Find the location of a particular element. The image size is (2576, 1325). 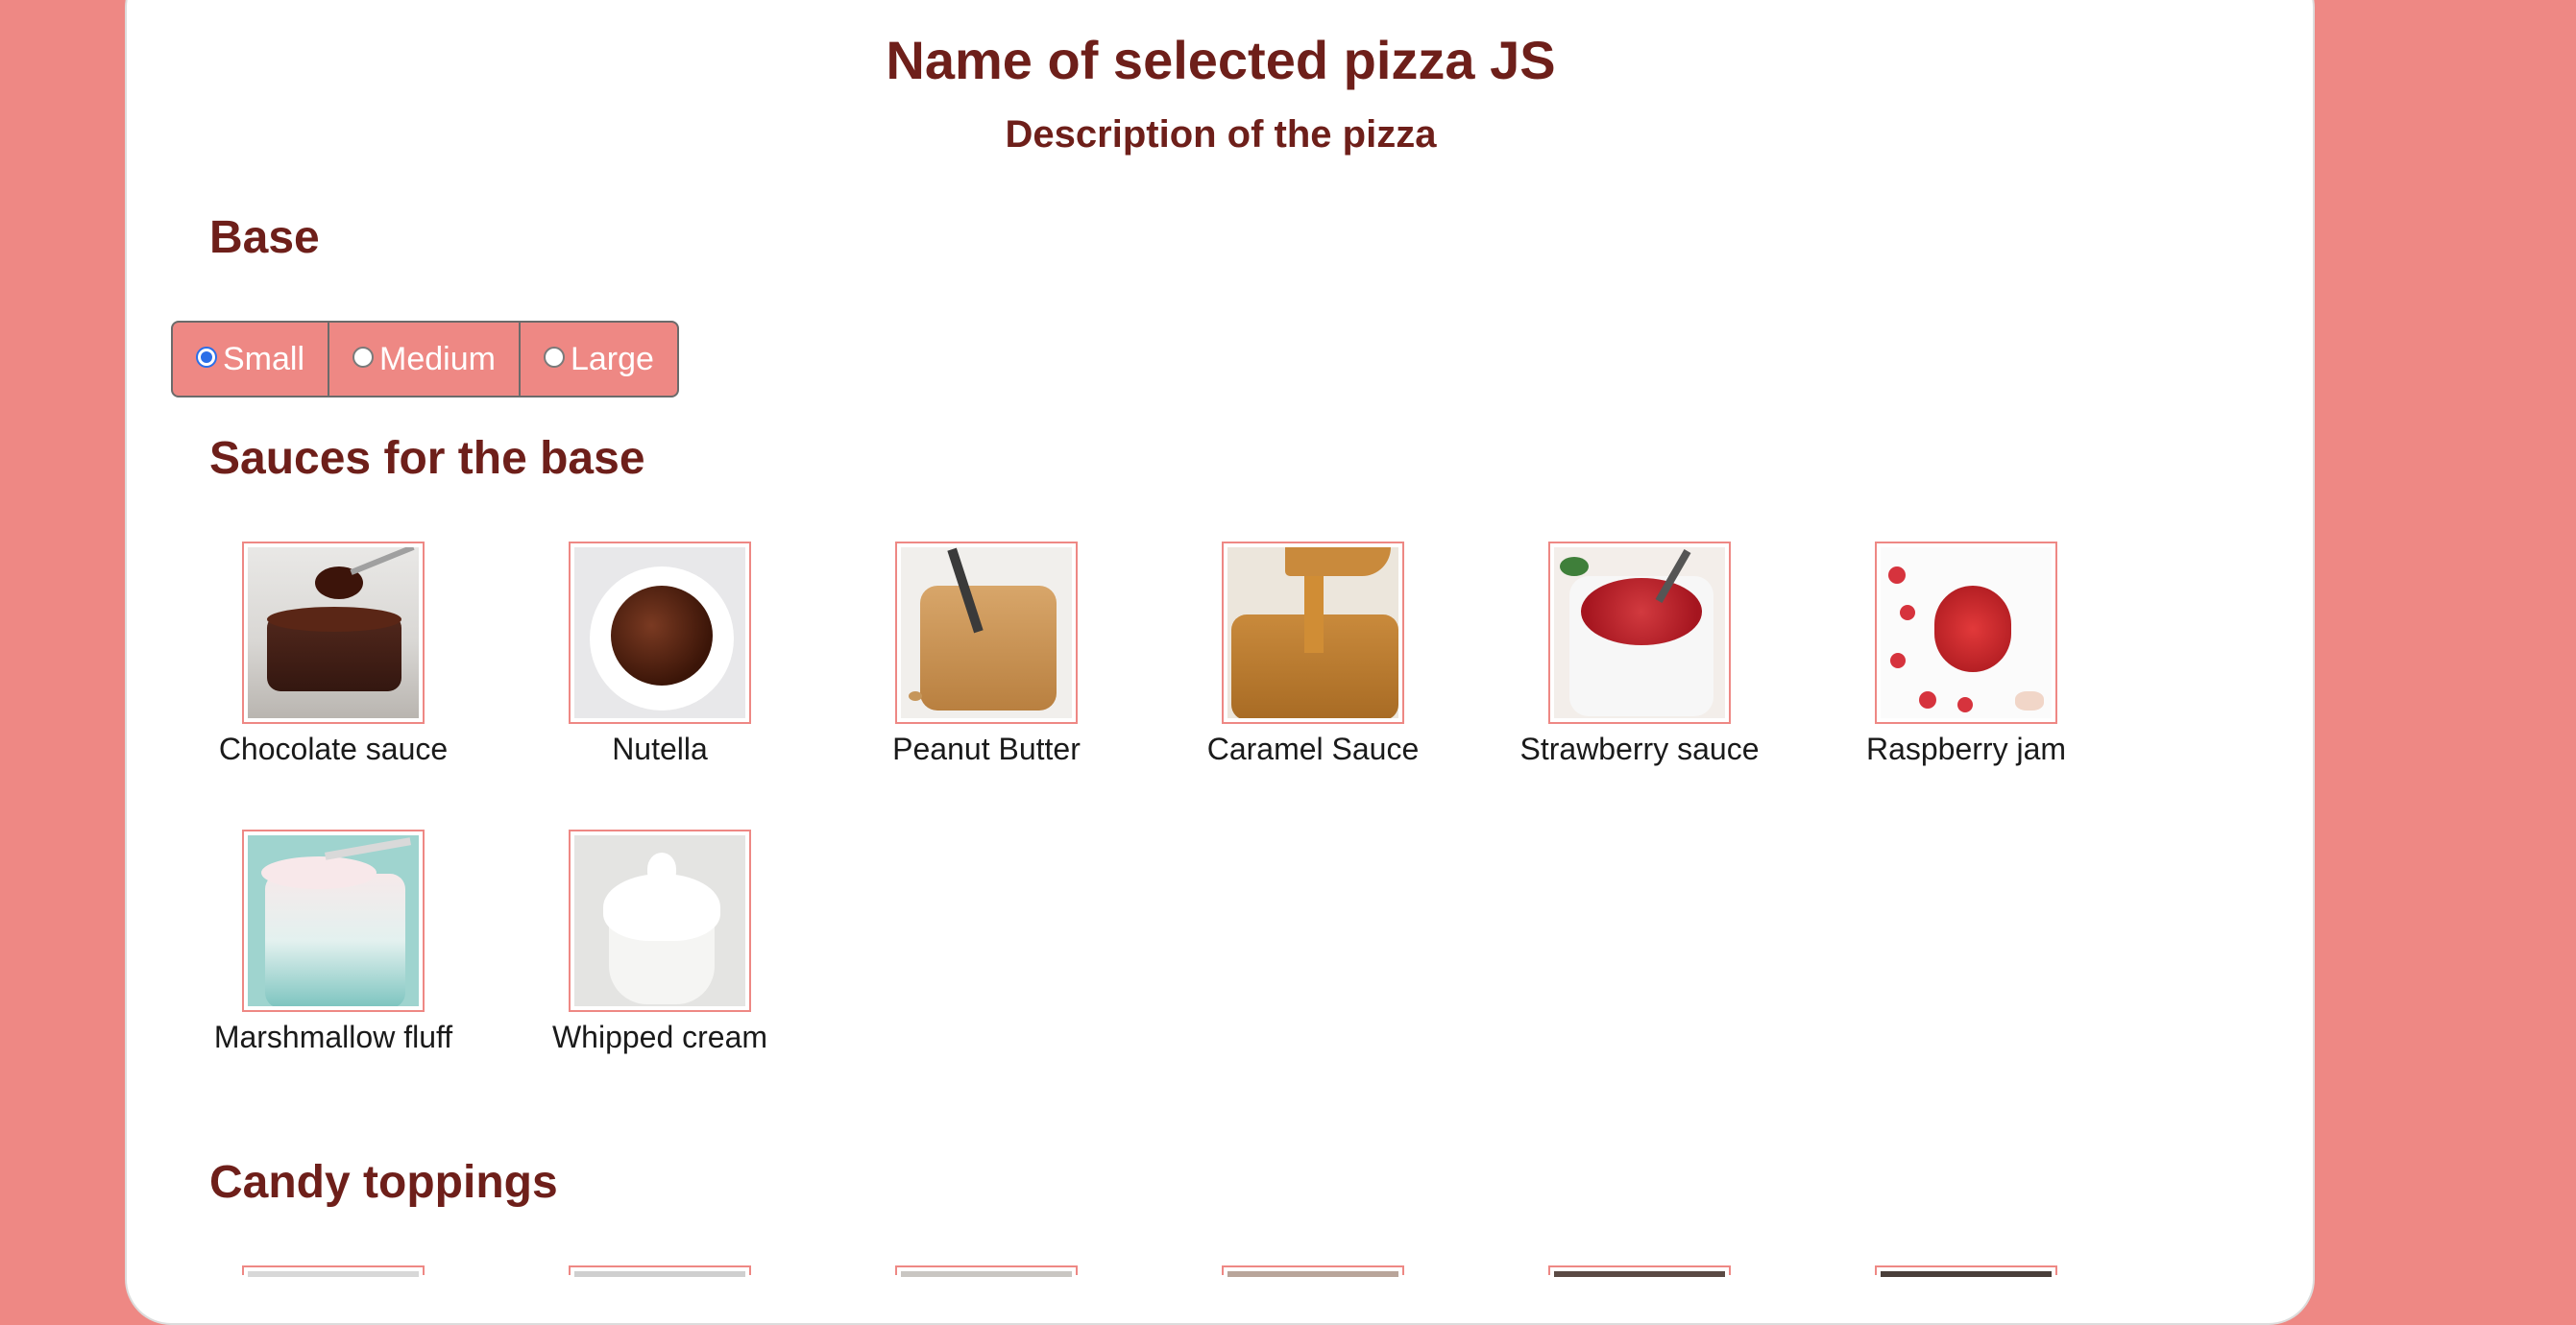

strawberry-sauce-image is located at coordinates (1640, 633).